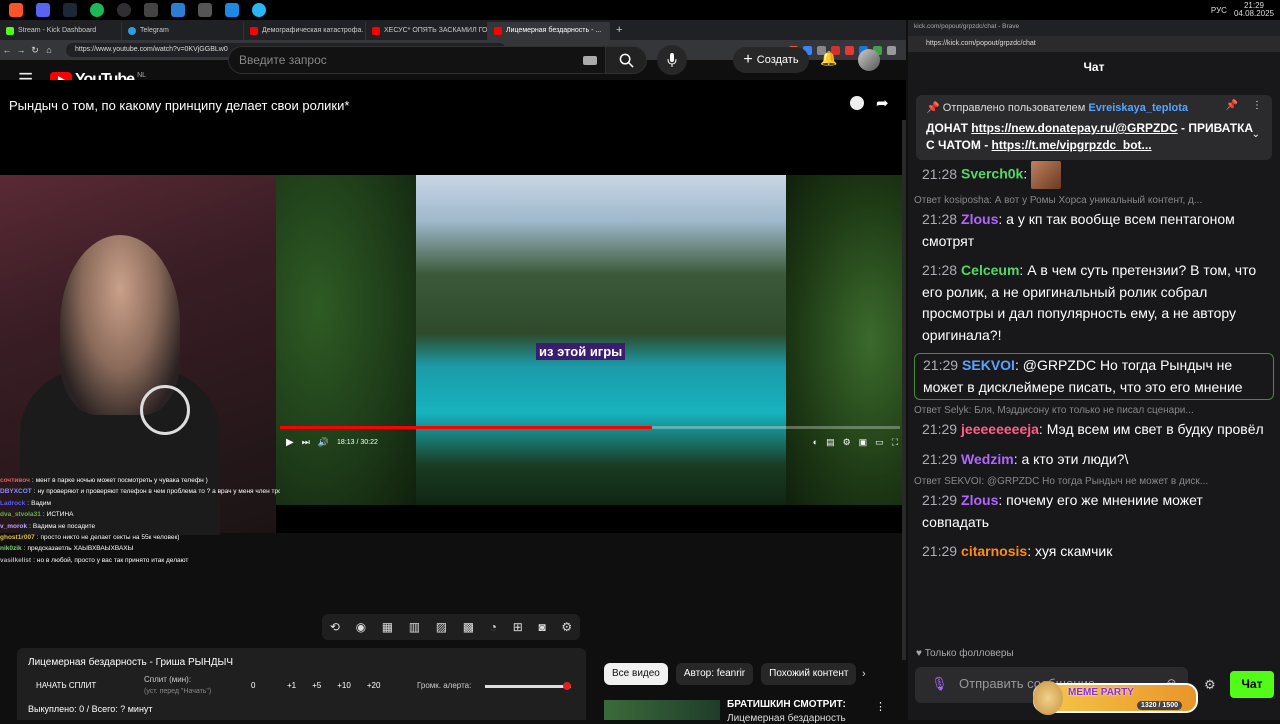 The width and height of the screenshot is (1280, 724). Describe the element at coordinates (1219, 10) in the screenshot. I see `tray-lang: РУС` at that location.